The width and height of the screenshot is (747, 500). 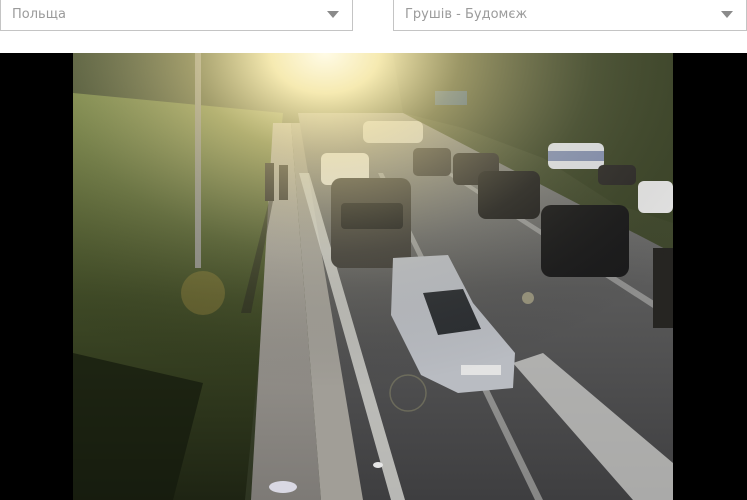 What do you see at coordinates (466, 14) in the screenshot?
I see `crossing-select-value: Грушів - Будомєж` at bounding box center [466, 14].